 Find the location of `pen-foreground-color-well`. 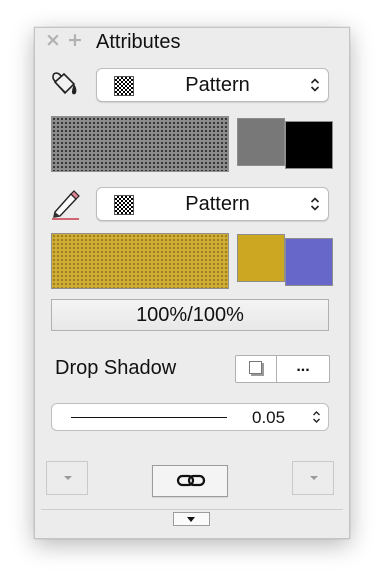

pen-foreground-color-well is located at coordinates (261, 258).